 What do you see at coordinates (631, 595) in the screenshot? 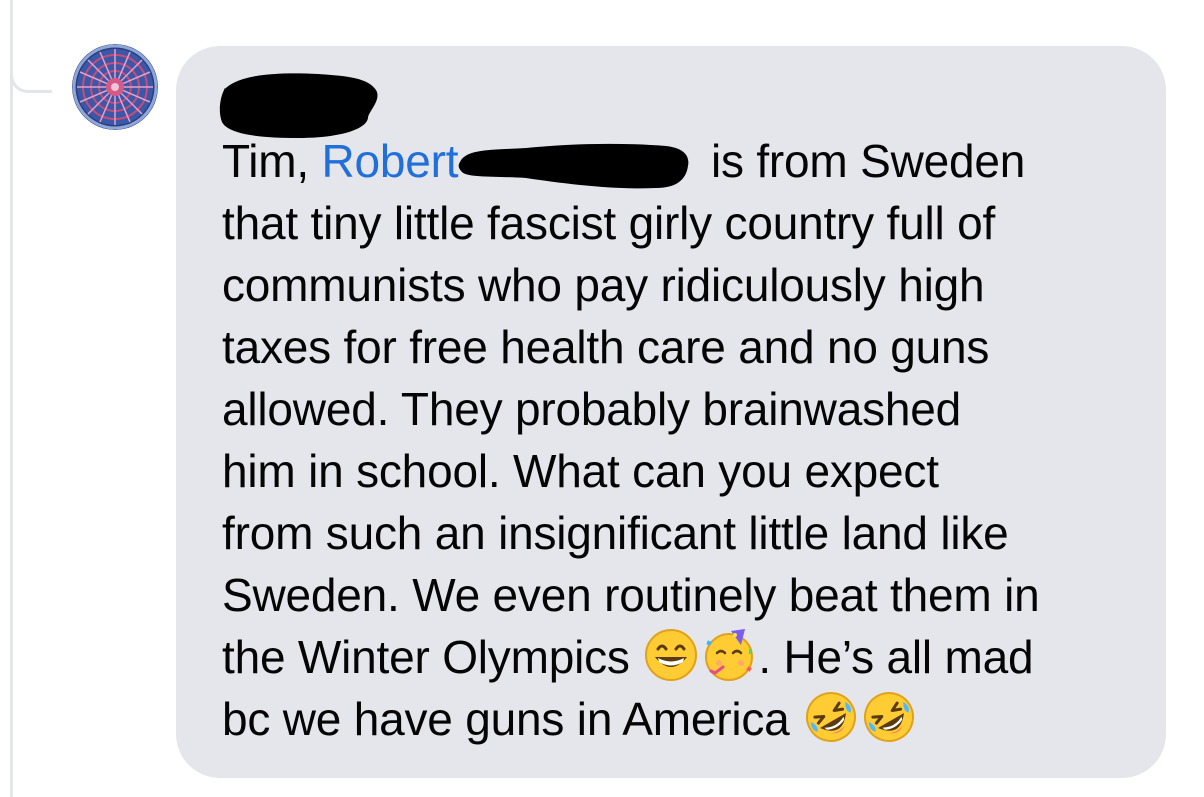
I see `comment-line-8: Sweden. We even routinely beat them in` at bounding box center [631, 595].